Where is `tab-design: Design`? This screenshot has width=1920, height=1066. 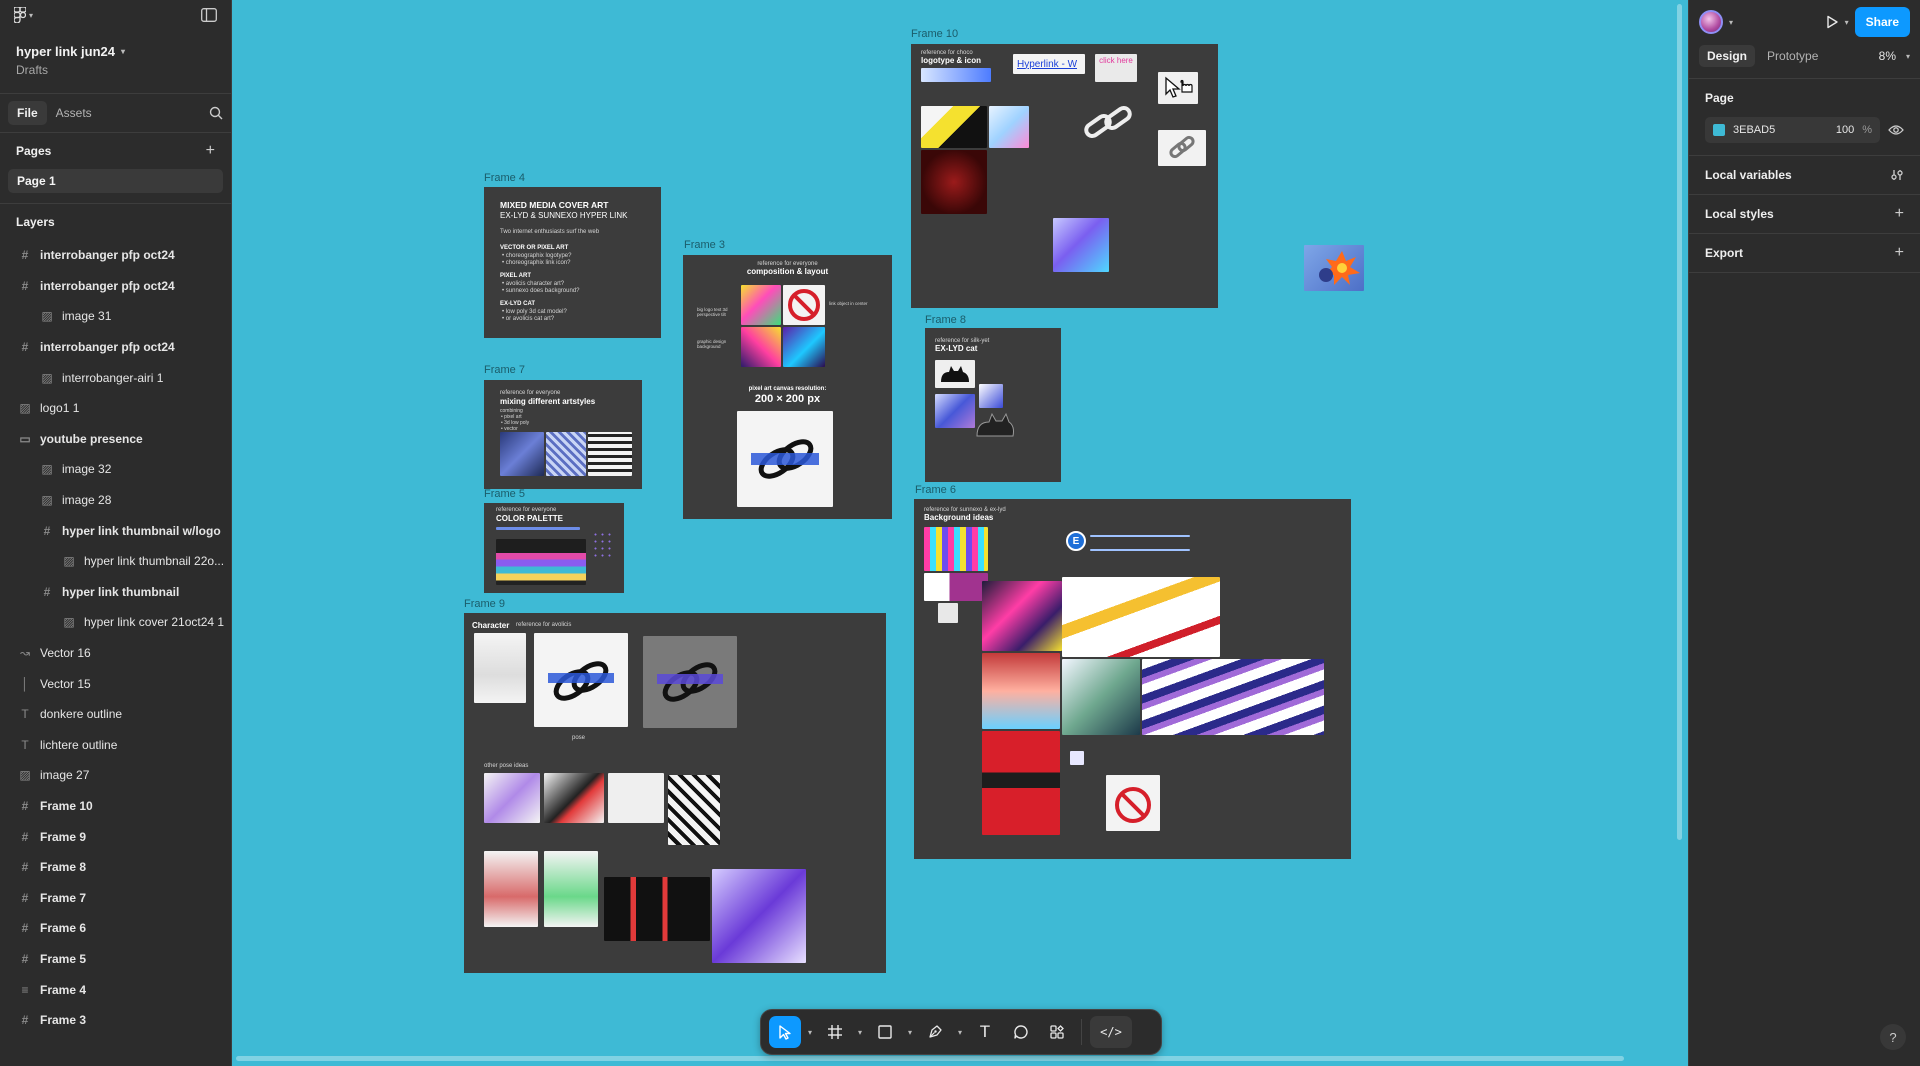 tab-design: Design is located at coordinates (1727, 56).